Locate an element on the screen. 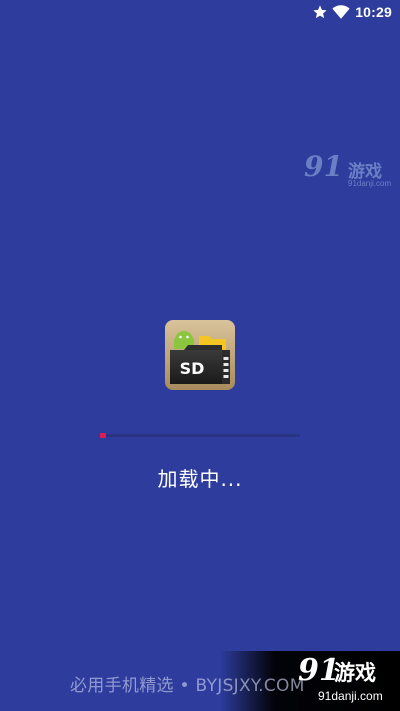  bottom-watermark-name: 游戏 is located at coordinates (355, 673).